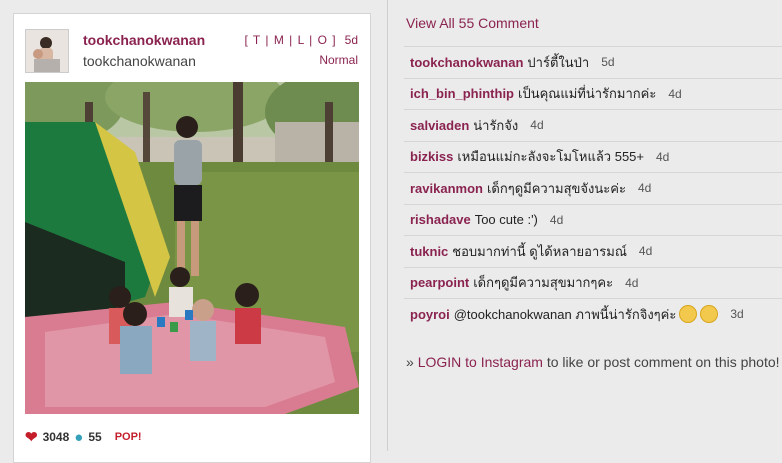 The image size is (782, 463). Describe the element at coordinates (439, 282) in the screenshot. I see `comment-username: pearpoint` at that location.